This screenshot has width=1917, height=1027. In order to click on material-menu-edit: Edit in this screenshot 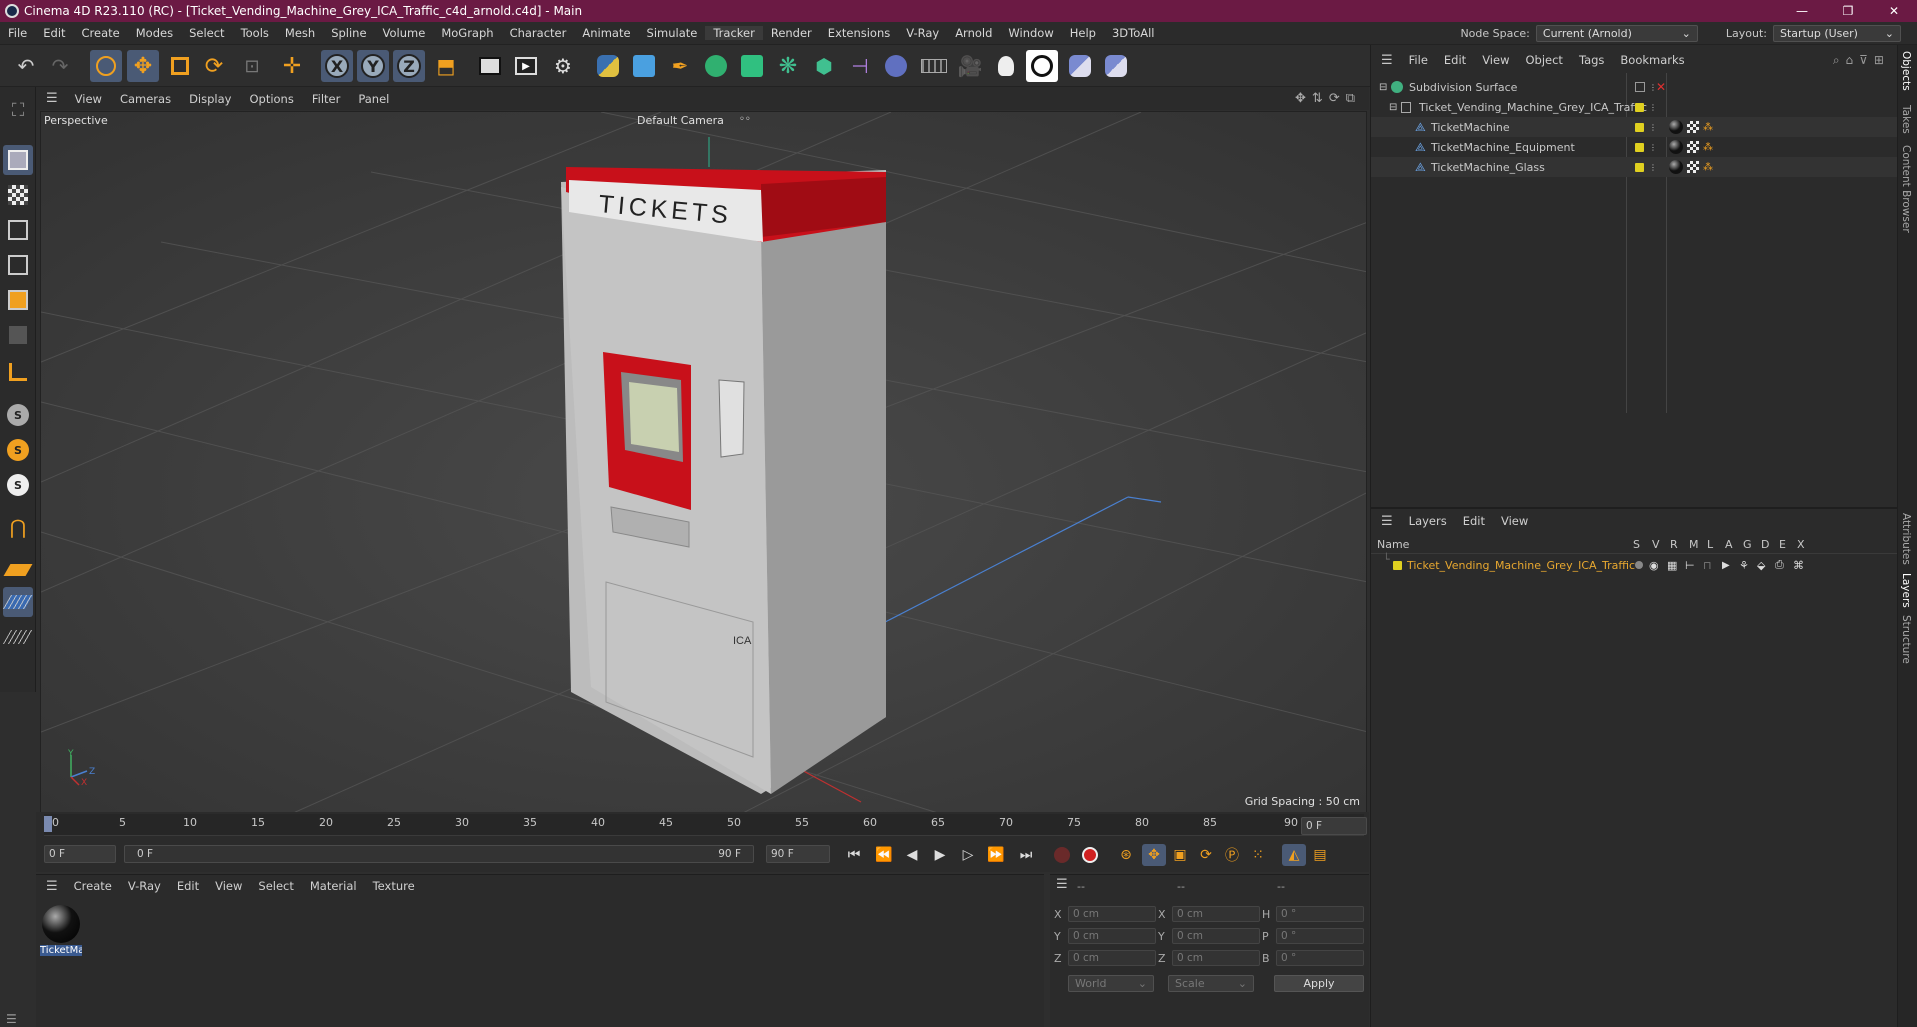, I will do `click(188, 886)`.